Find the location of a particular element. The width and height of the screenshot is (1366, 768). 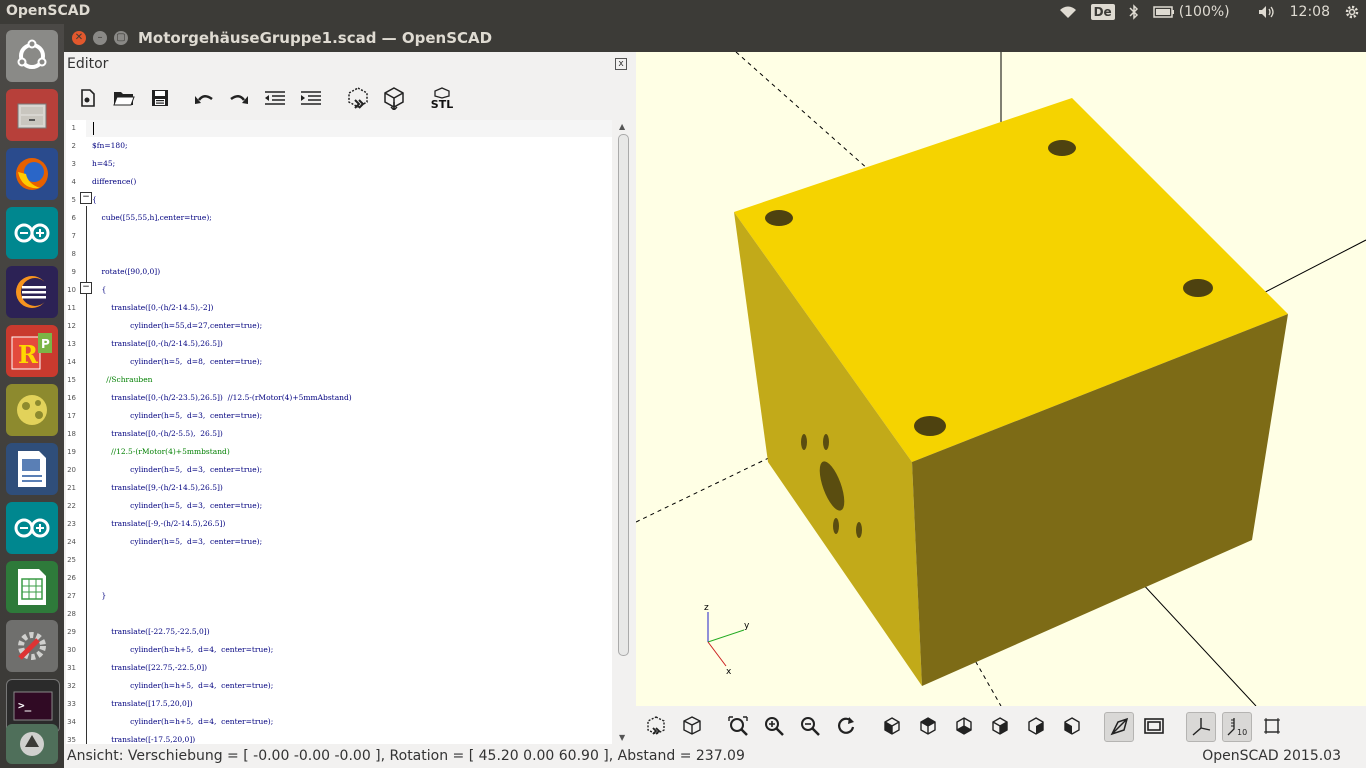

arduino-icon is located at coordinates (32, 233).